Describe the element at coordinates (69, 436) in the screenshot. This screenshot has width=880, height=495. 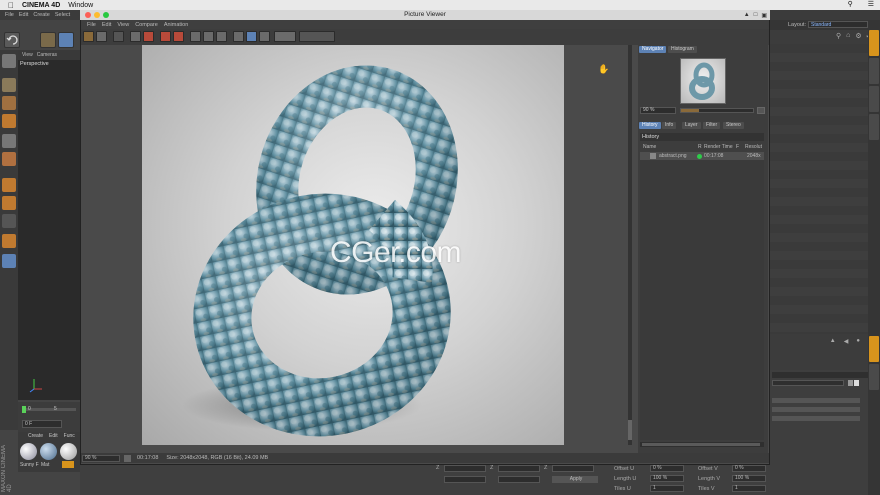
I see `material-menu-func: Func` at that location.